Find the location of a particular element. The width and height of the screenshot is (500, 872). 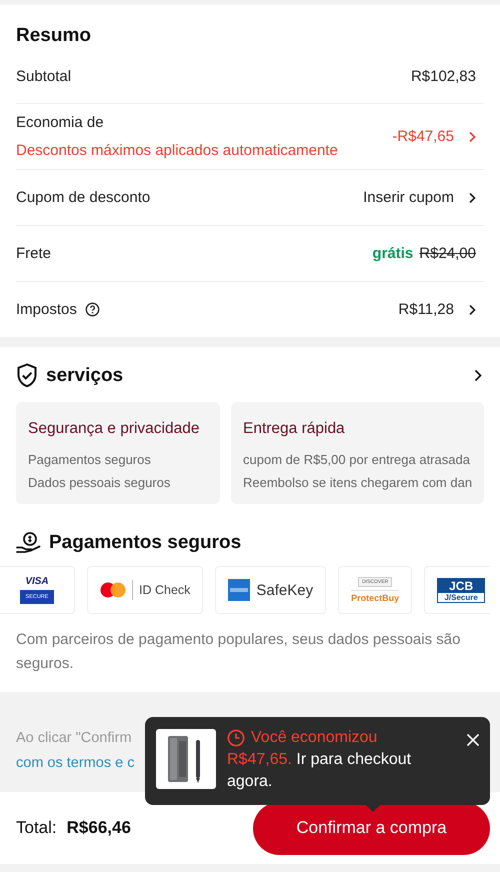

section-title: Resumo is located at coordinates (54, 36).